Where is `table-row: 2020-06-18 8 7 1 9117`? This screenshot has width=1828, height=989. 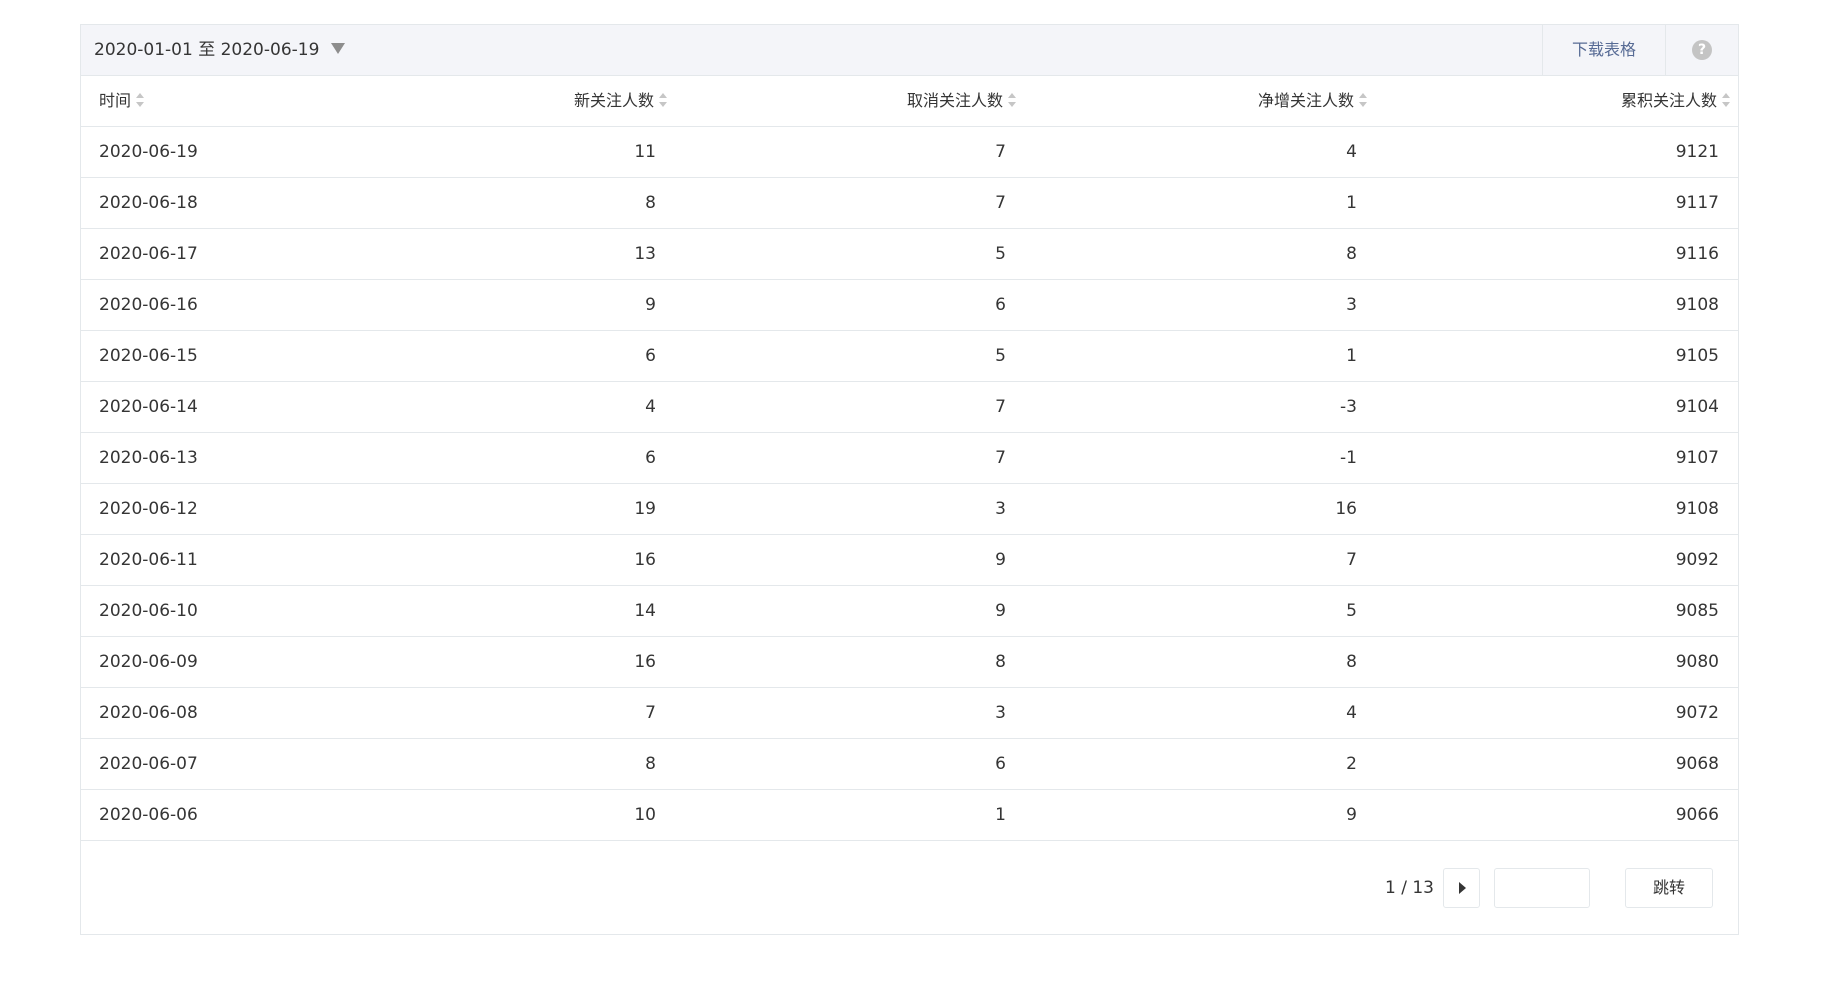
table-row: 2020-06-18 8 7 1 9117 is located at coordinates (909, 203).